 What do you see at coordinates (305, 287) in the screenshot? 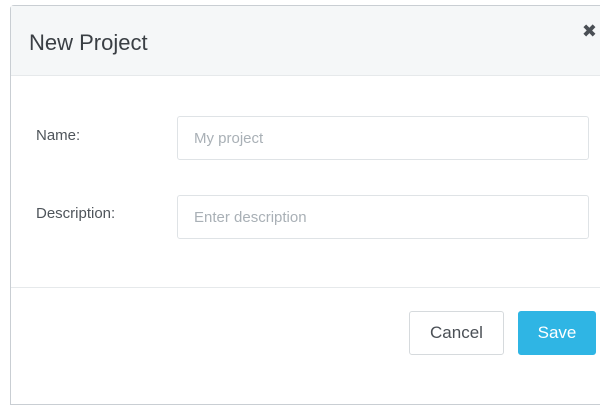
I see `footer-divider` at bounding box center [305, 287].